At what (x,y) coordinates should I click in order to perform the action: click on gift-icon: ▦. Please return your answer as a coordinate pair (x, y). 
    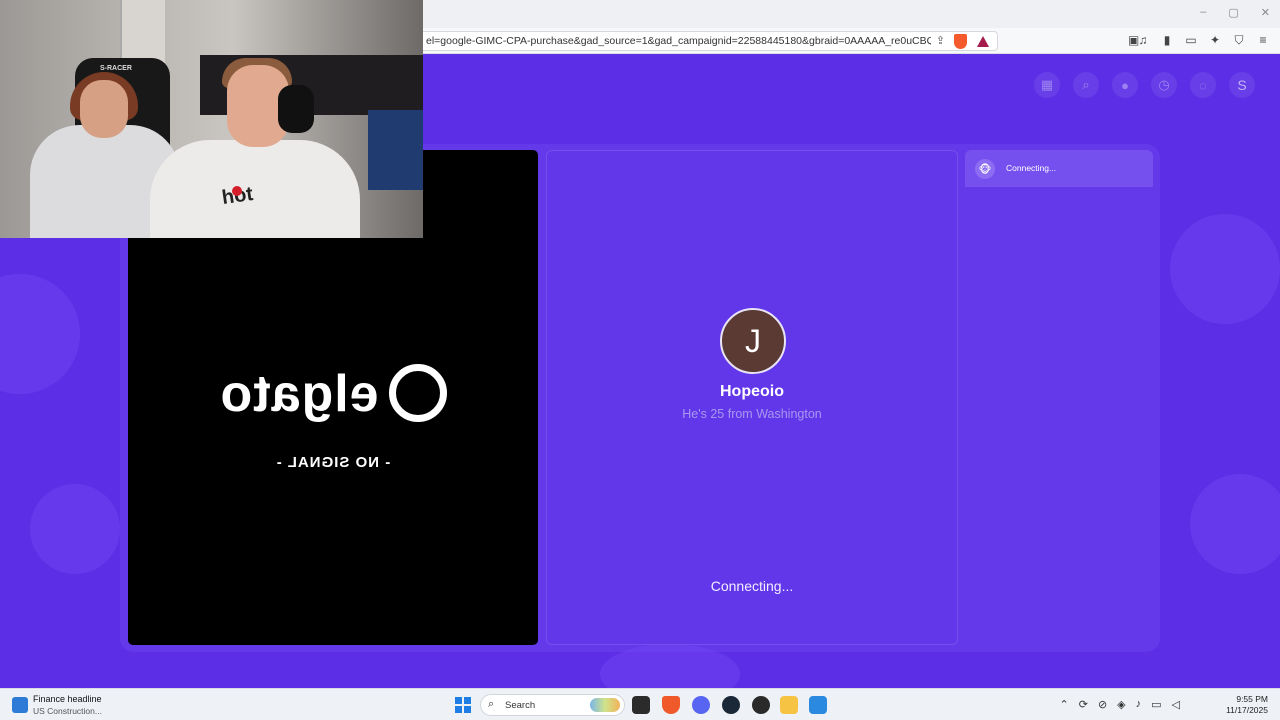
    Looking at the image, I should click on (1047, 85).